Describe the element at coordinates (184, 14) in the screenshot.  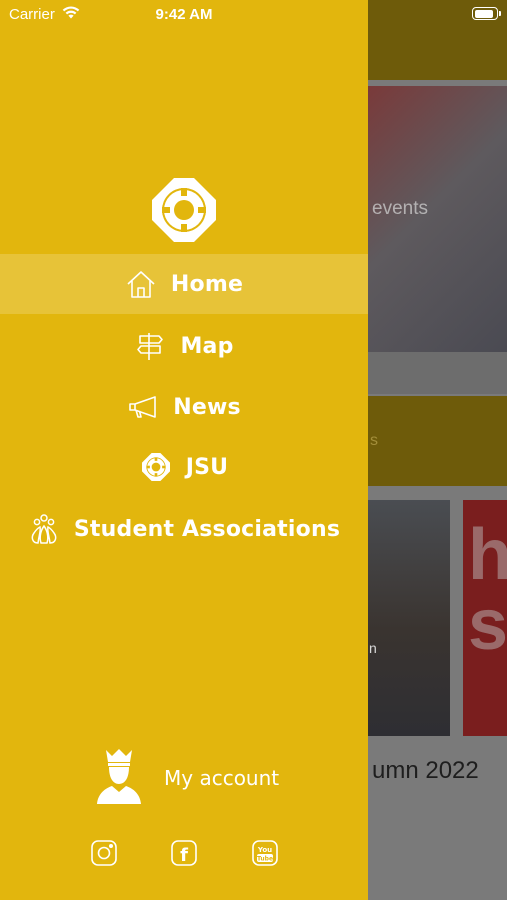
I see `clock: 9:42 AM` at that location.